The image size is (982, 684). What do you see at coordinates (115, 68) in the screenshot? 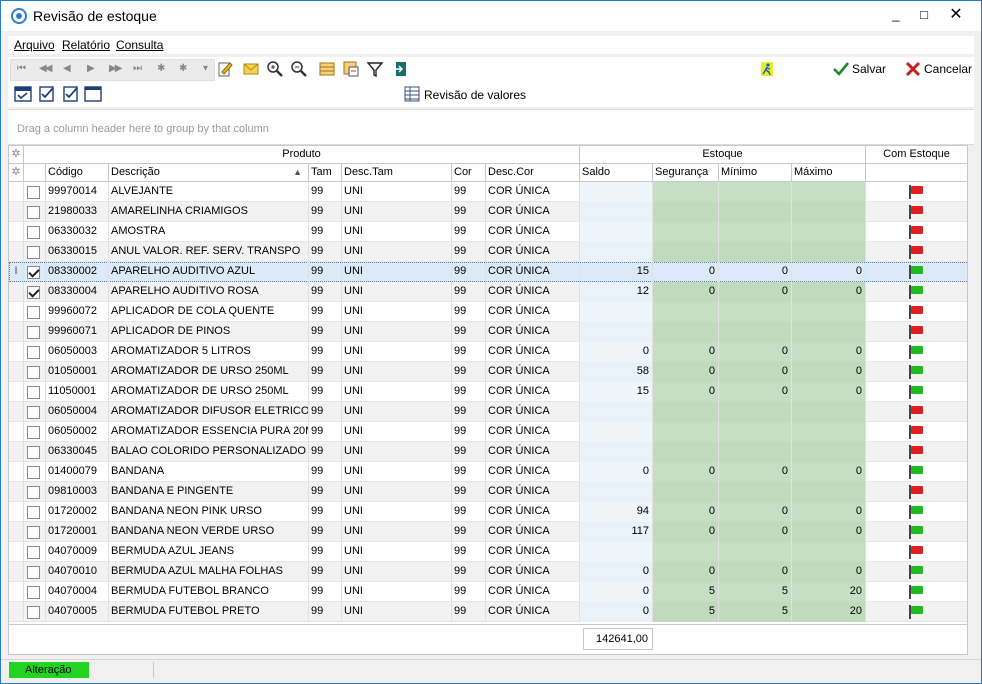
I see `next-page-icon: ▶▶` at bounding box center [115, 68].